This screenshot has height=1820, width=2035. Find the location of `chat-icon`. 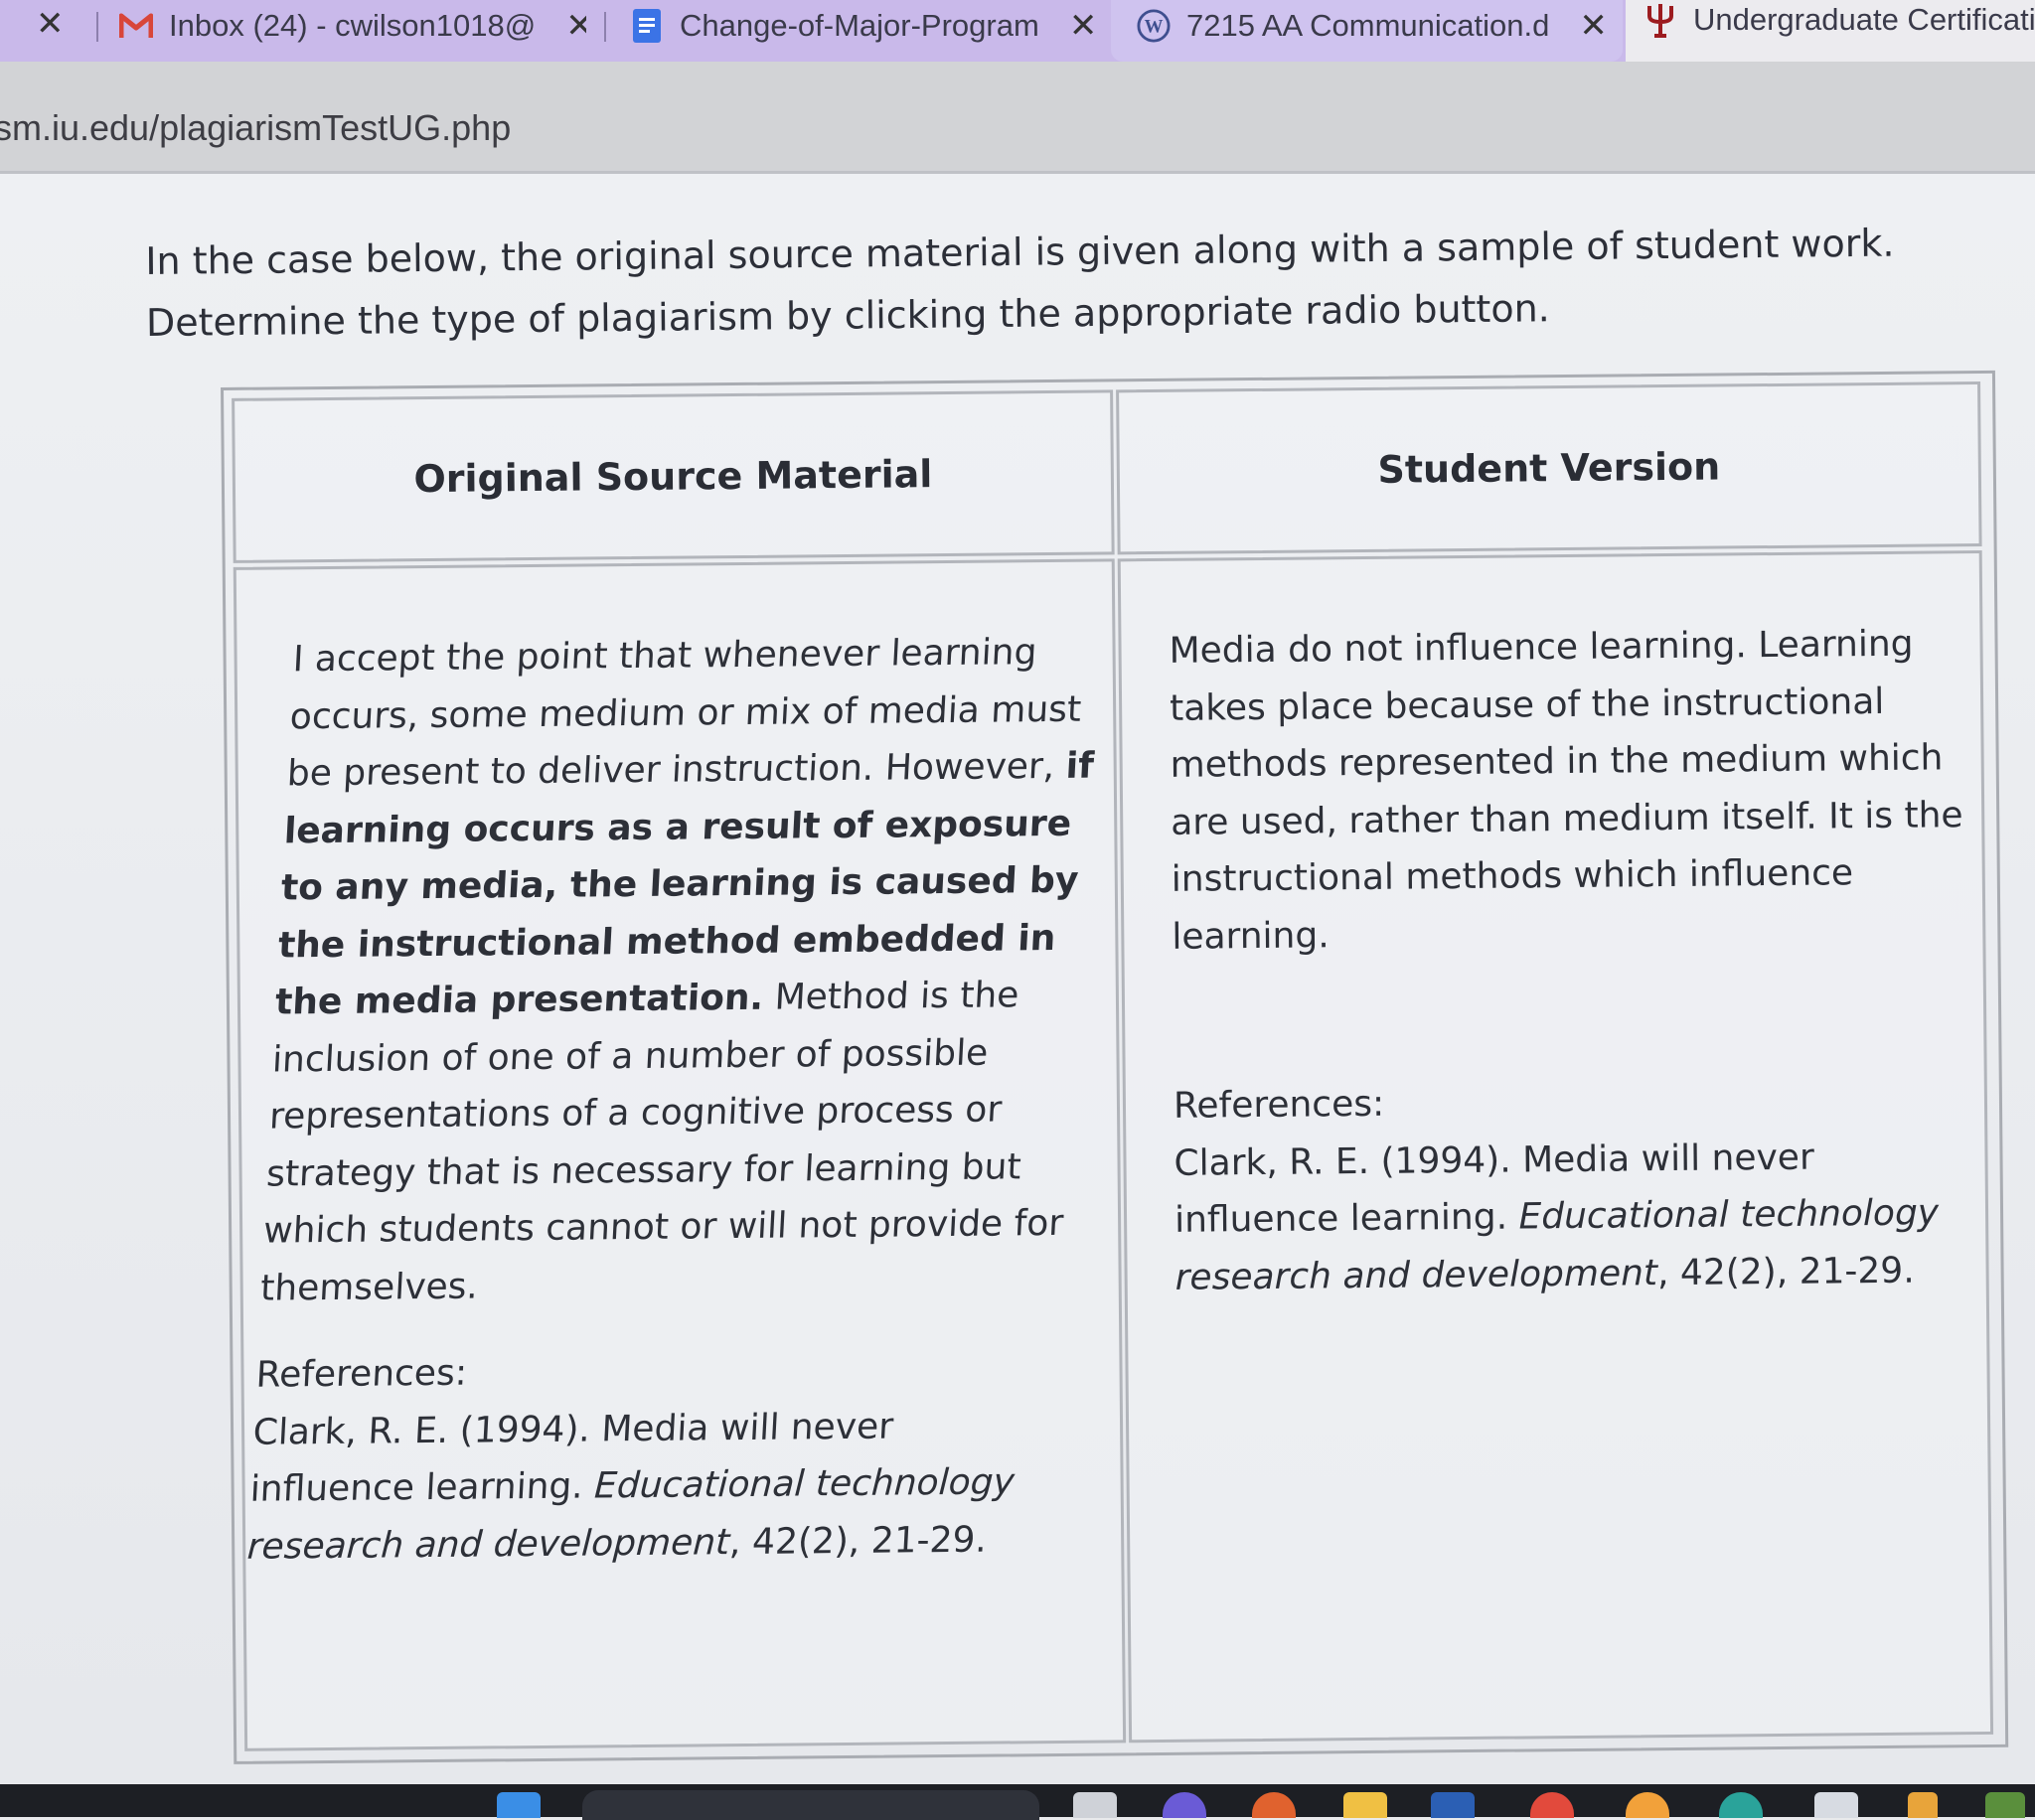

chat-icon is located at coordinates (1184, 1805).